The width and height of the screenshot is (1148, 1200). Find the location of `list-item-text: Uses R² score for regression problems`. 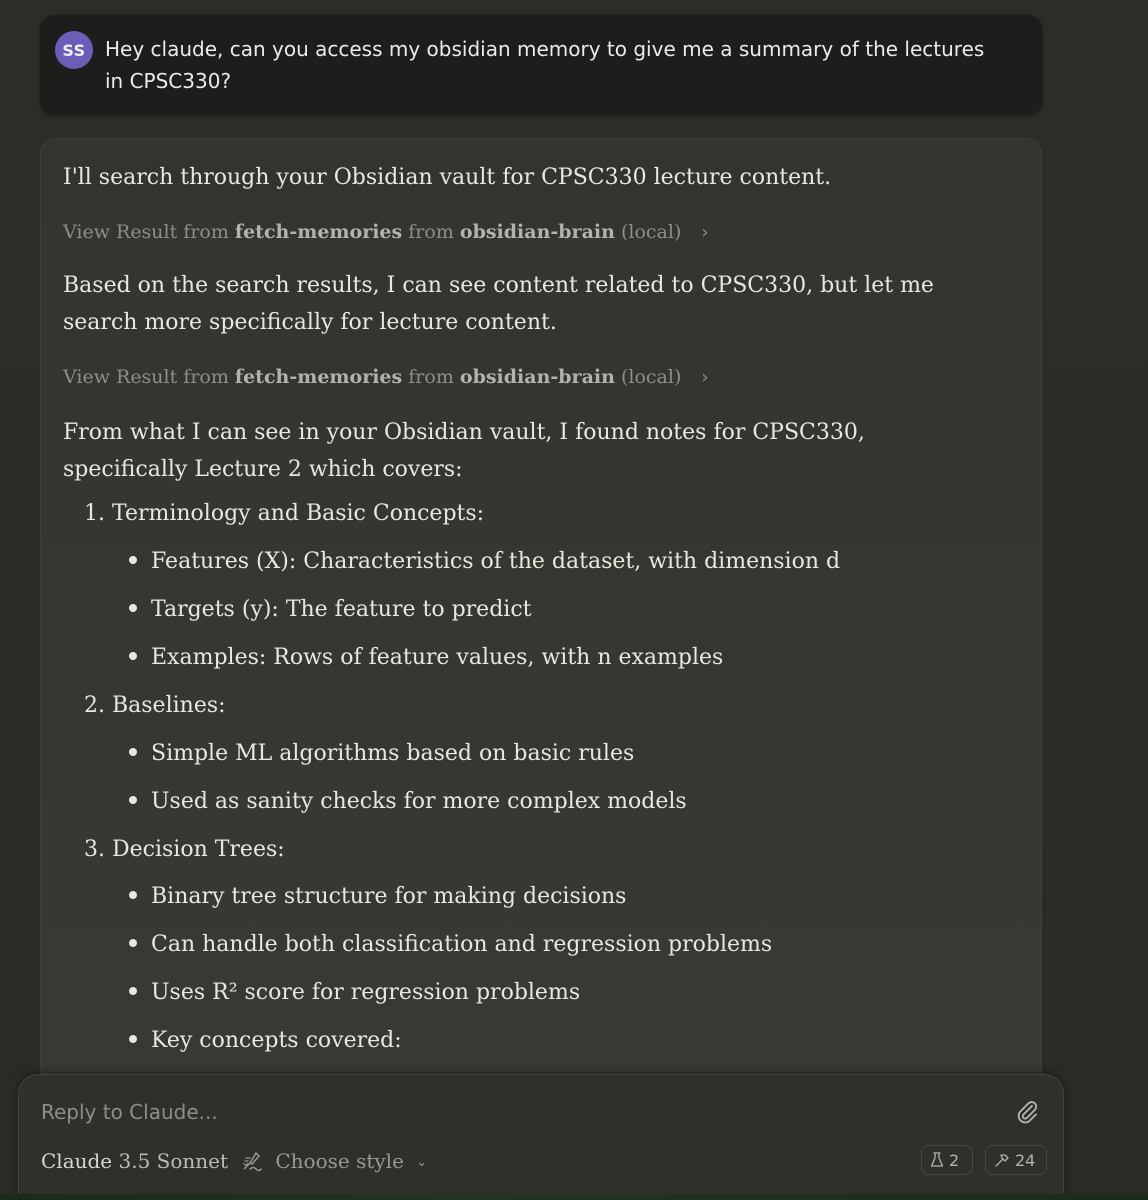

list-item-text: Uses R² score for regression problems is located at coordinates (366, 992).